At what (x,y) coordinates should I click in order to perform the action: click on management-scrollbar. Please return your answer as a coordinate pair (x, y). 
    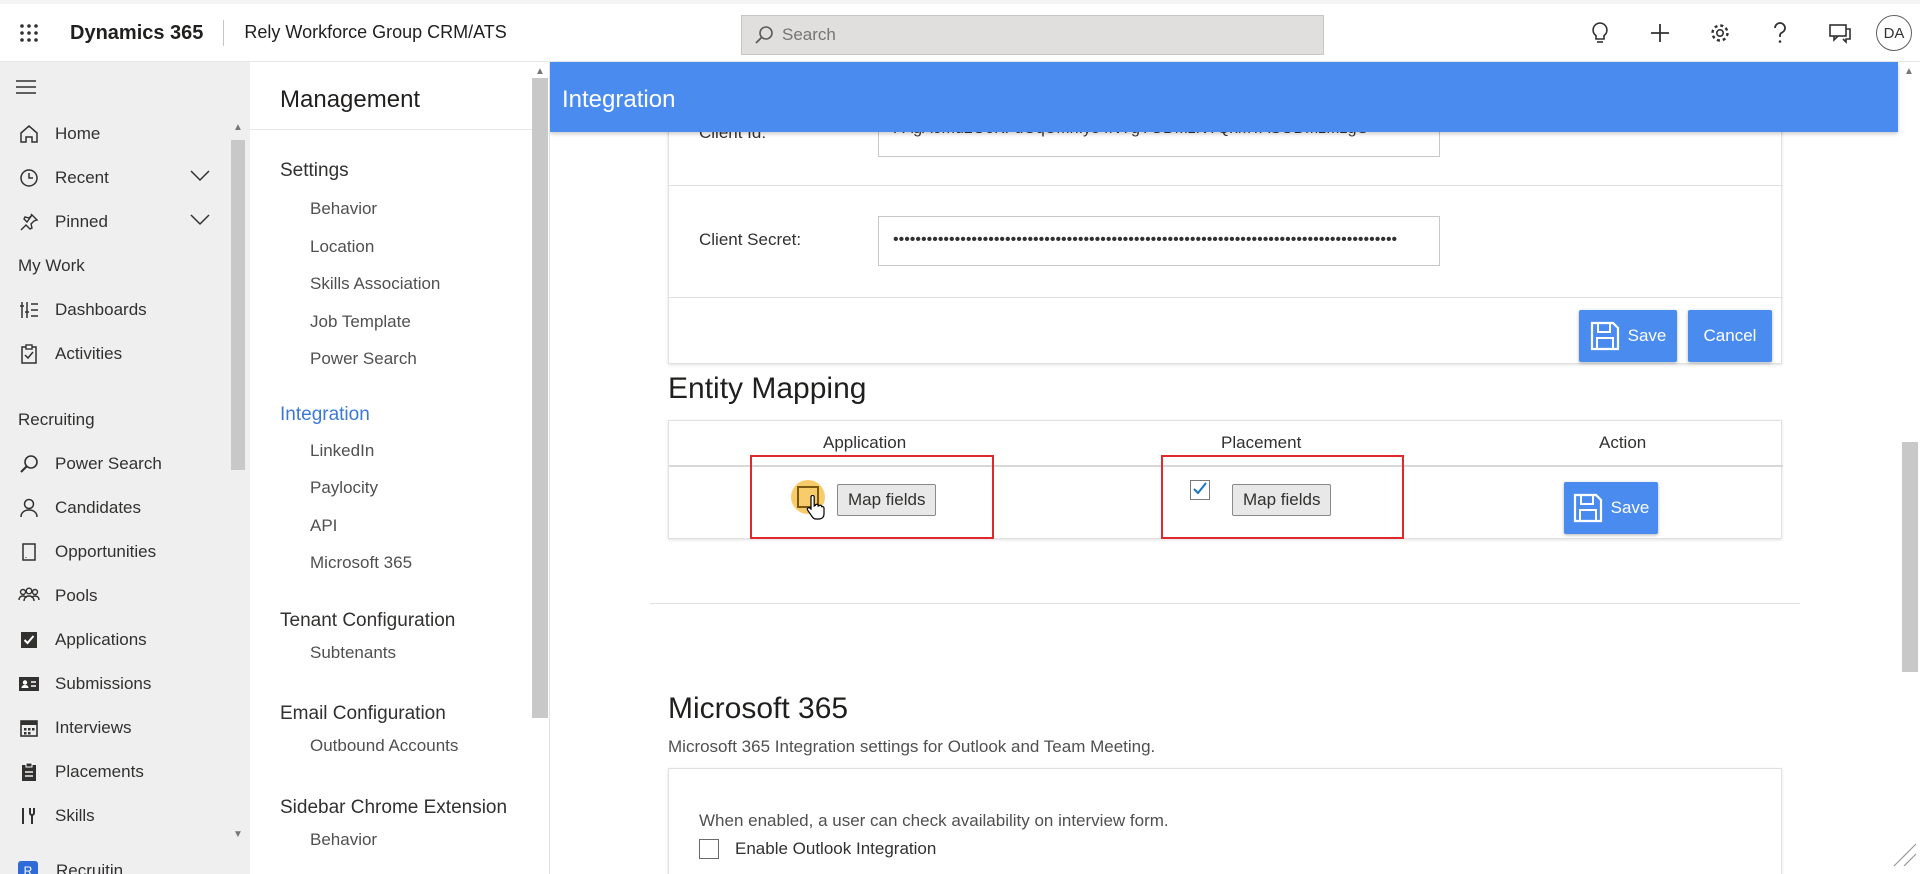
    Looking at the image, I should click on (540, 398).